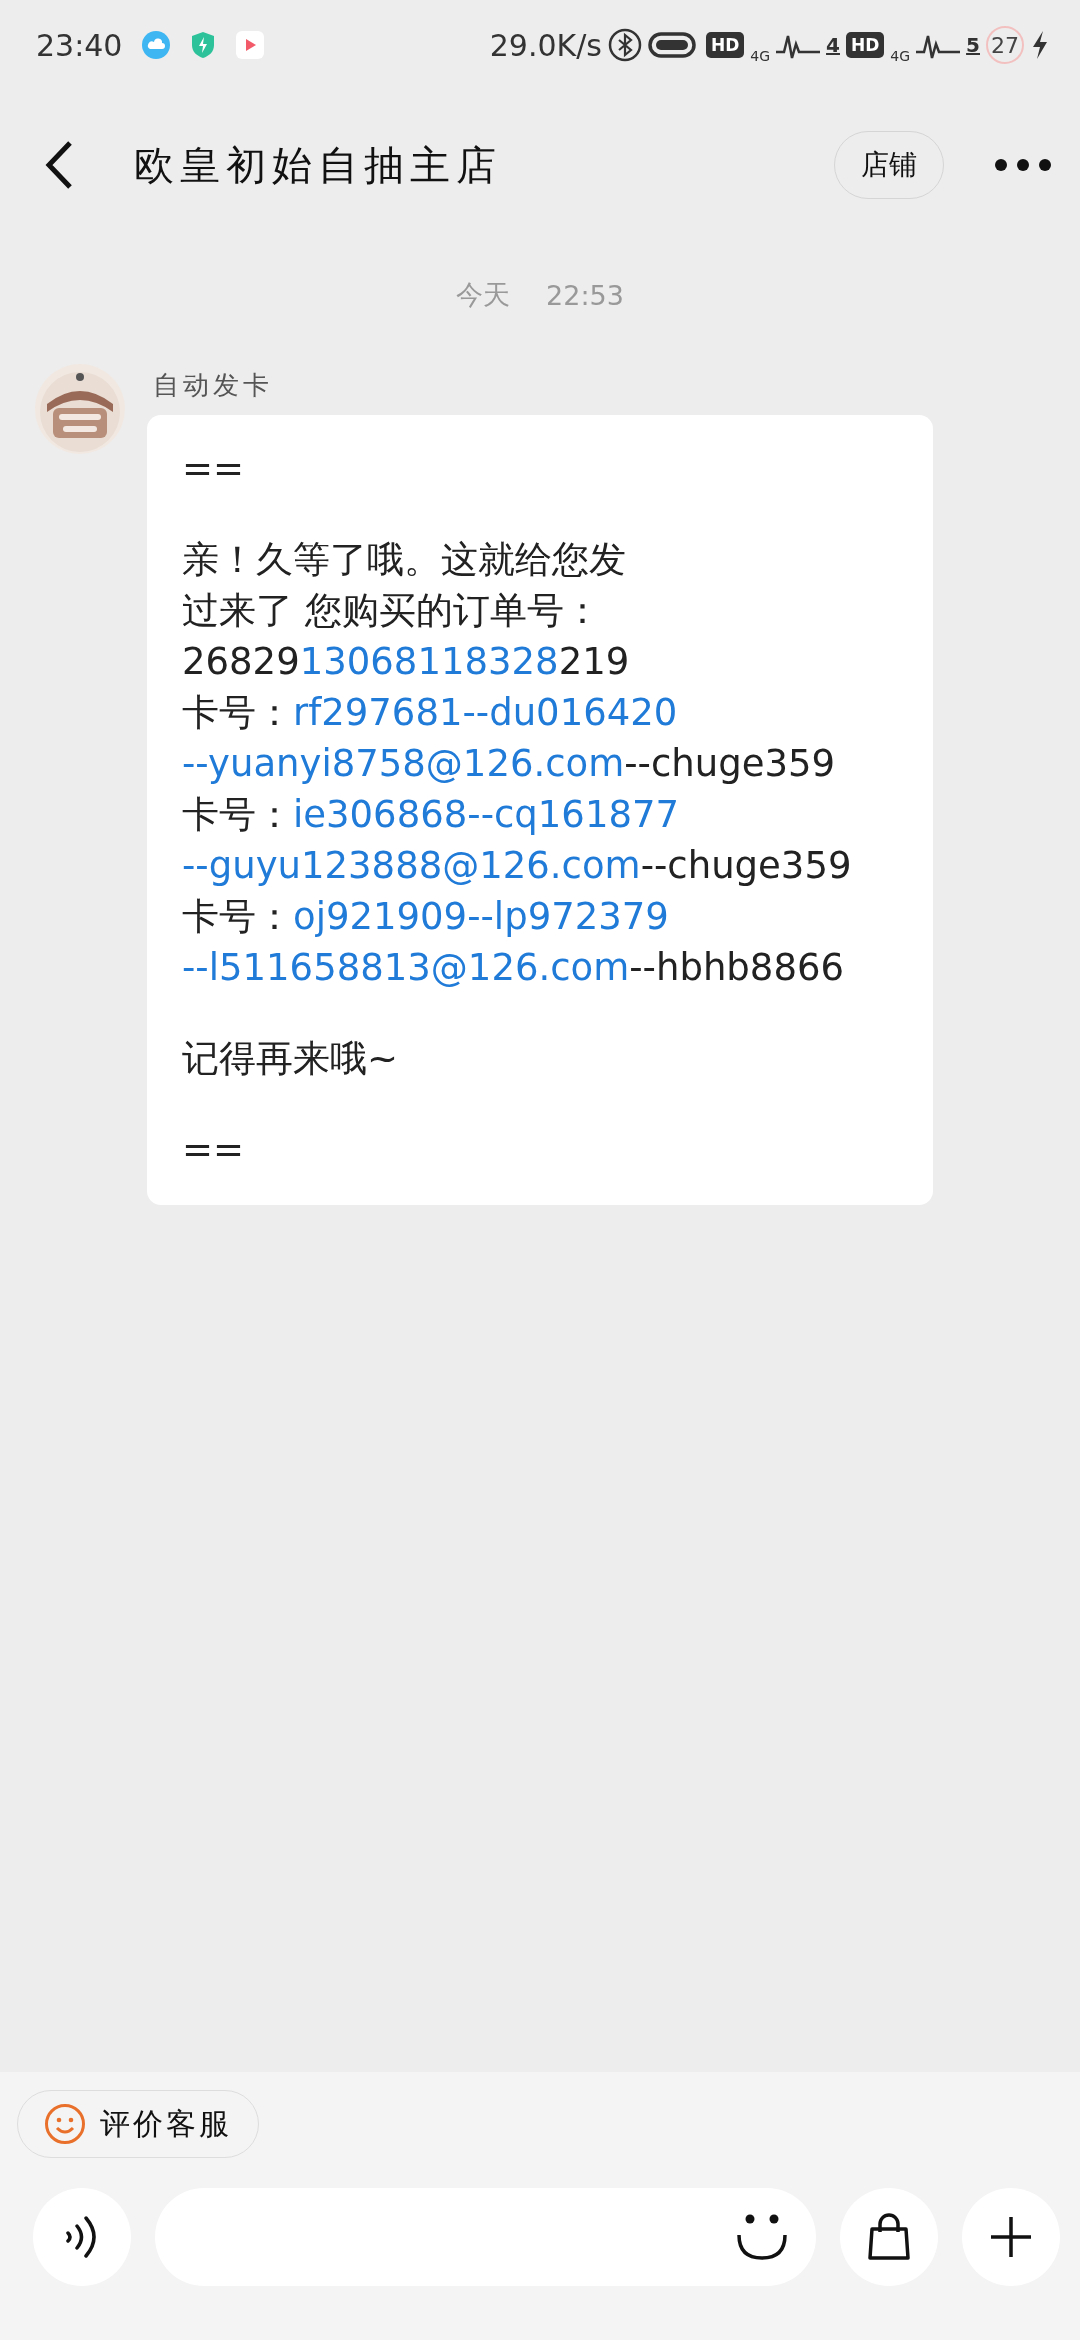 The width and height of the screenshot is (1080, 2340). I want to click on message-line: 卡号：oj921909--lp972379, so click(426, 917).